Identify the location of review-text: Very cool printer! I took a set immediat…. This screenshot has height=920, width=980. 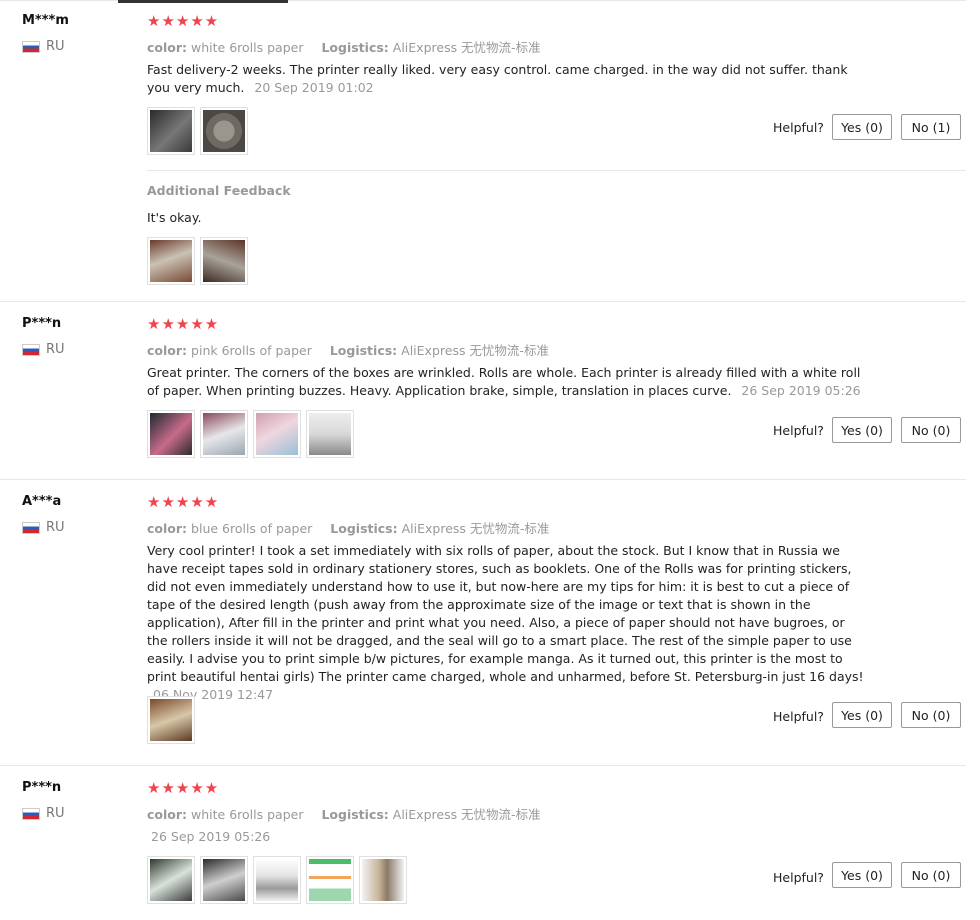
(505, 613).